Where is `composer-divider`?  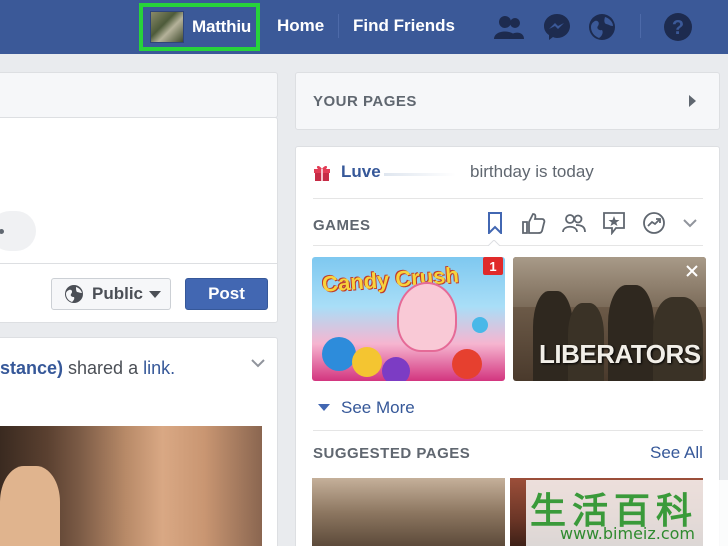
composer-divider is located at coordinates (139, 263).